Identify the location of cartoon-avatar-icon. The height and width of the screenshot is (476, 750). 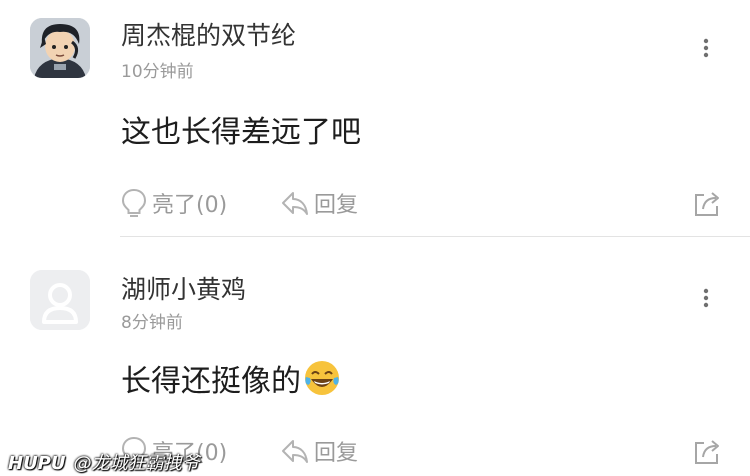
(60, 48).